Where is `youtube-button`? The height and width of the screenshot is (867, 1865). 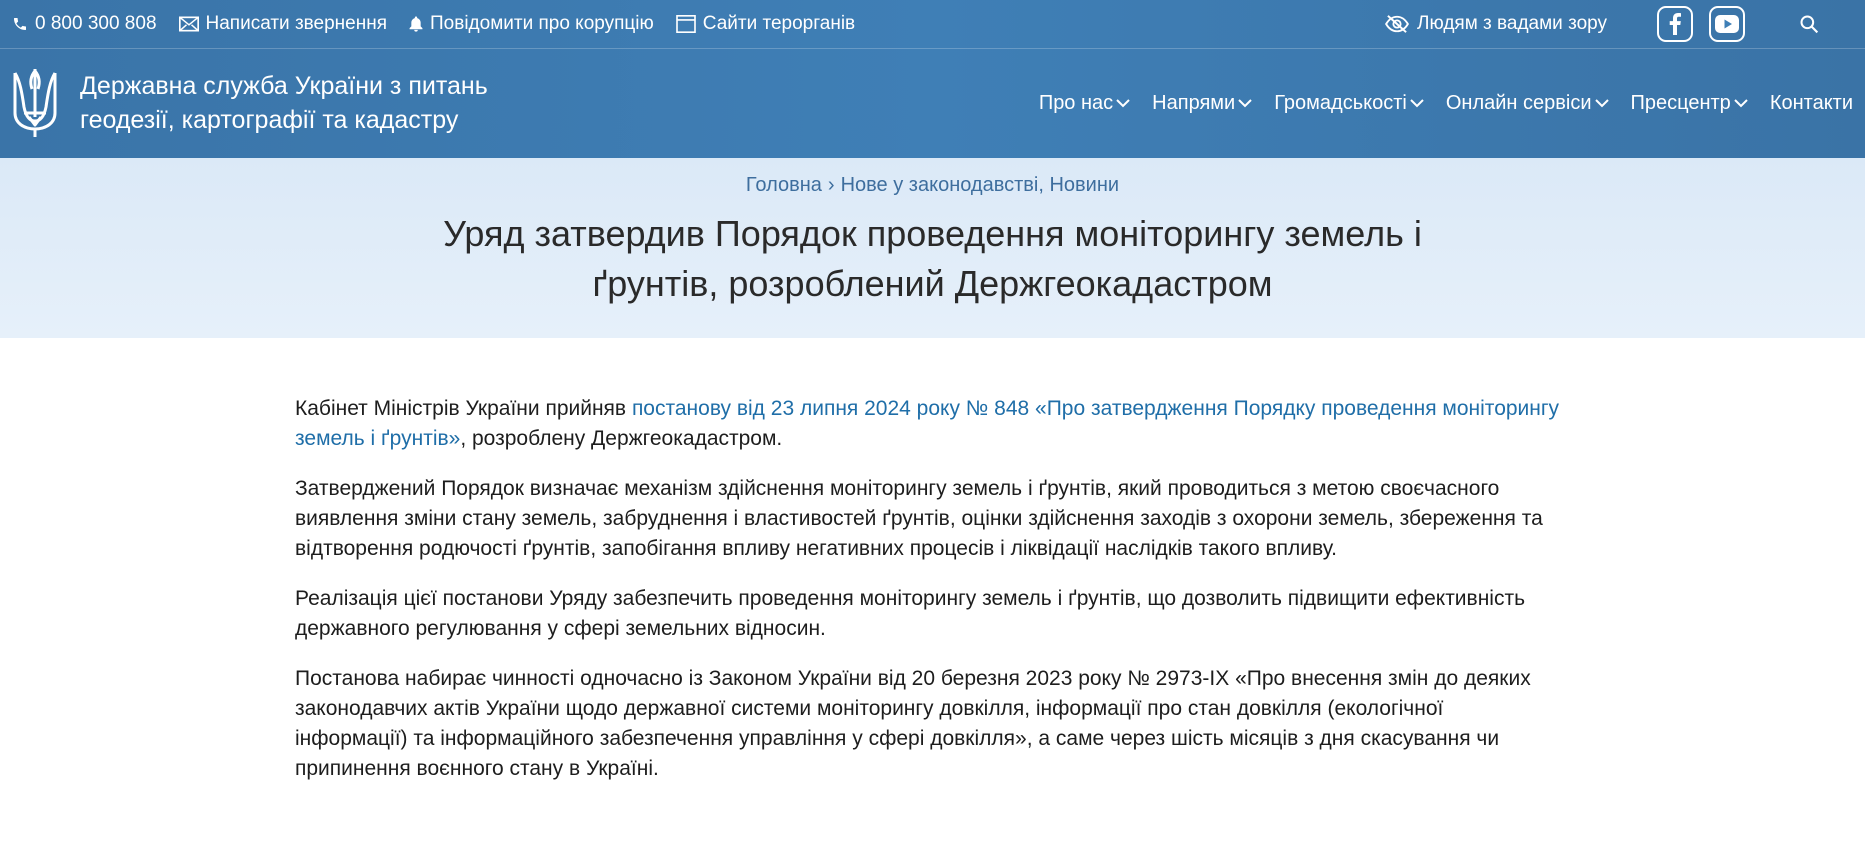 youtube-button is located at coordinates (1727, 24).